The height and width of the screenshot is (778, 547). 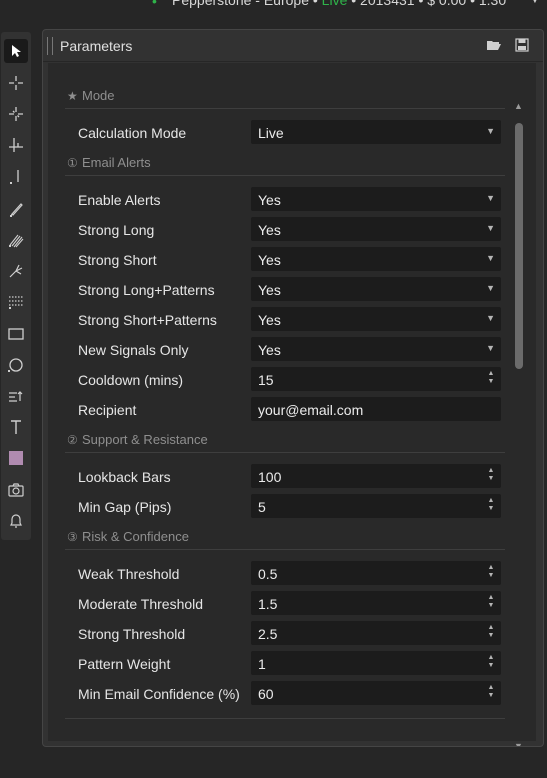 I want to click on crosshair-tool, so click(x=16, y=83).